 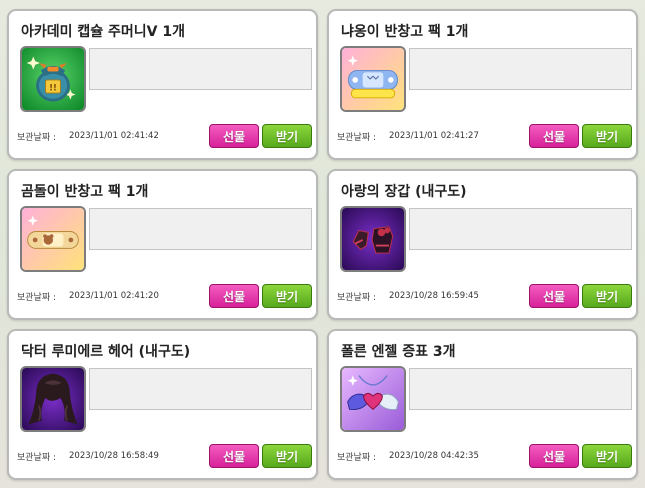 I want to click on stored-date: 2023/11/01 02:41:27, so click(x=434, y=136).